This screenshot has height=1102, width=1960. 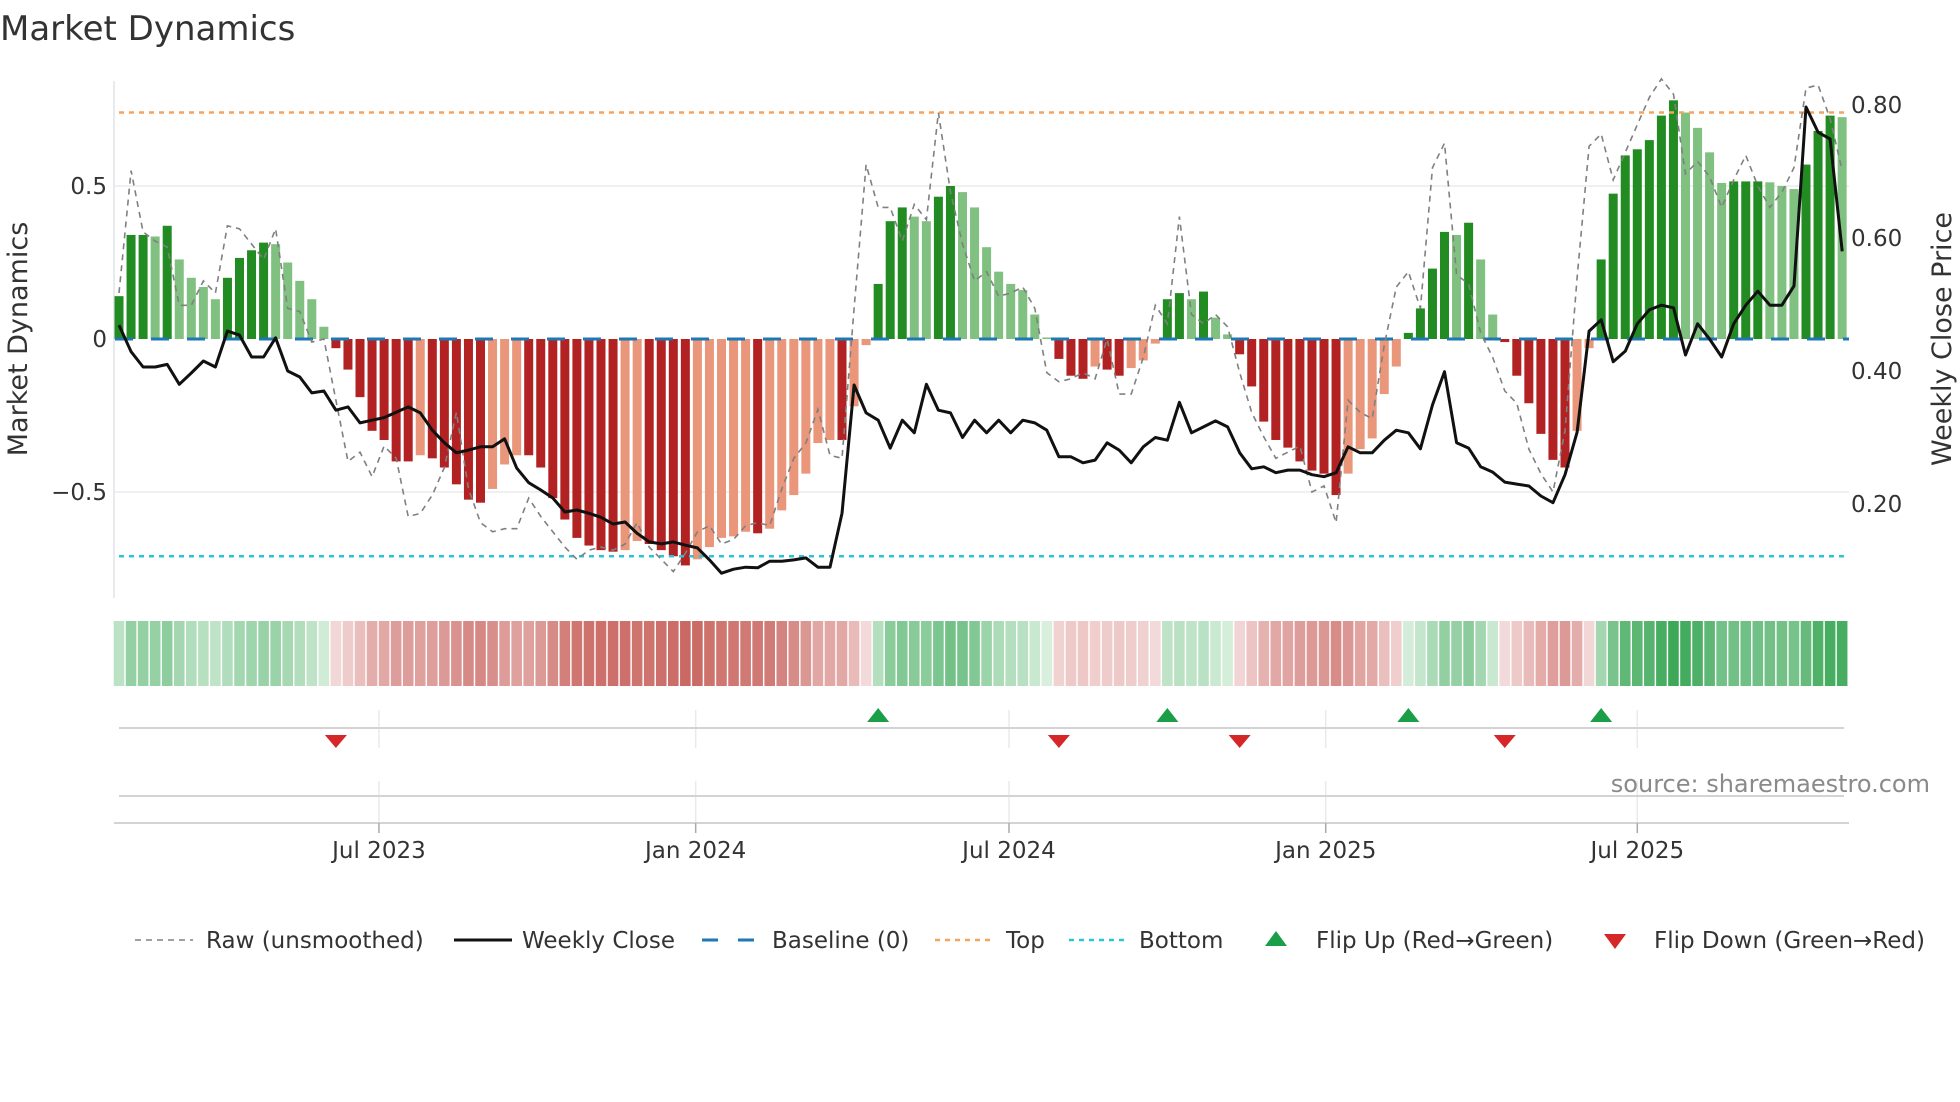 I want to click on x-axis: Jul 2023 Jan 2024 Jul 2024 Jan 2025 Jul 2025, so click(x=981, y=843).